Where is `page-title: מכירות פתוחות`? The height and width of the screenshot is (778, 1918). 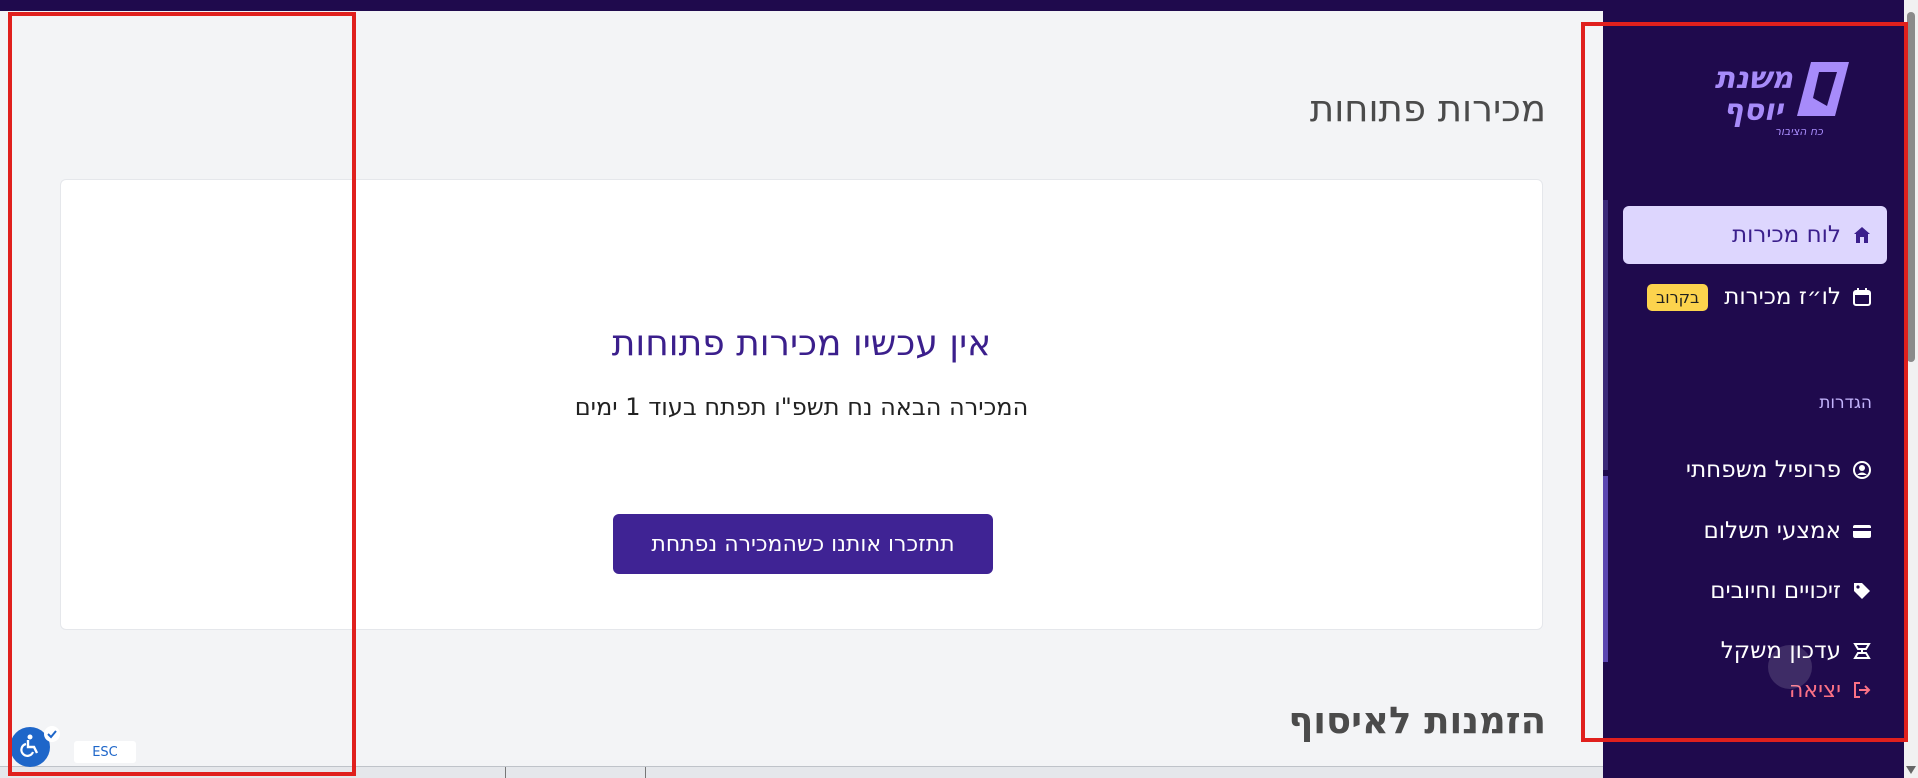 page-title: מכירות פתוחות is located at coordinates (1427, 108).